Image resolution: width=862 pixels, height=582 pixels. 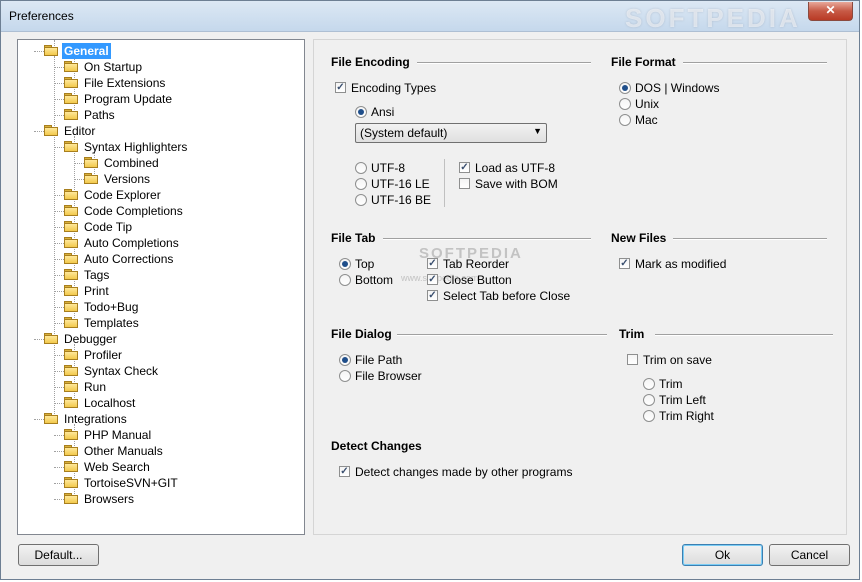 What do you see at coordinates (109, 499) in the screenshot?
I see `tree-item-label: Browsers` at bounding box center [109, 499].